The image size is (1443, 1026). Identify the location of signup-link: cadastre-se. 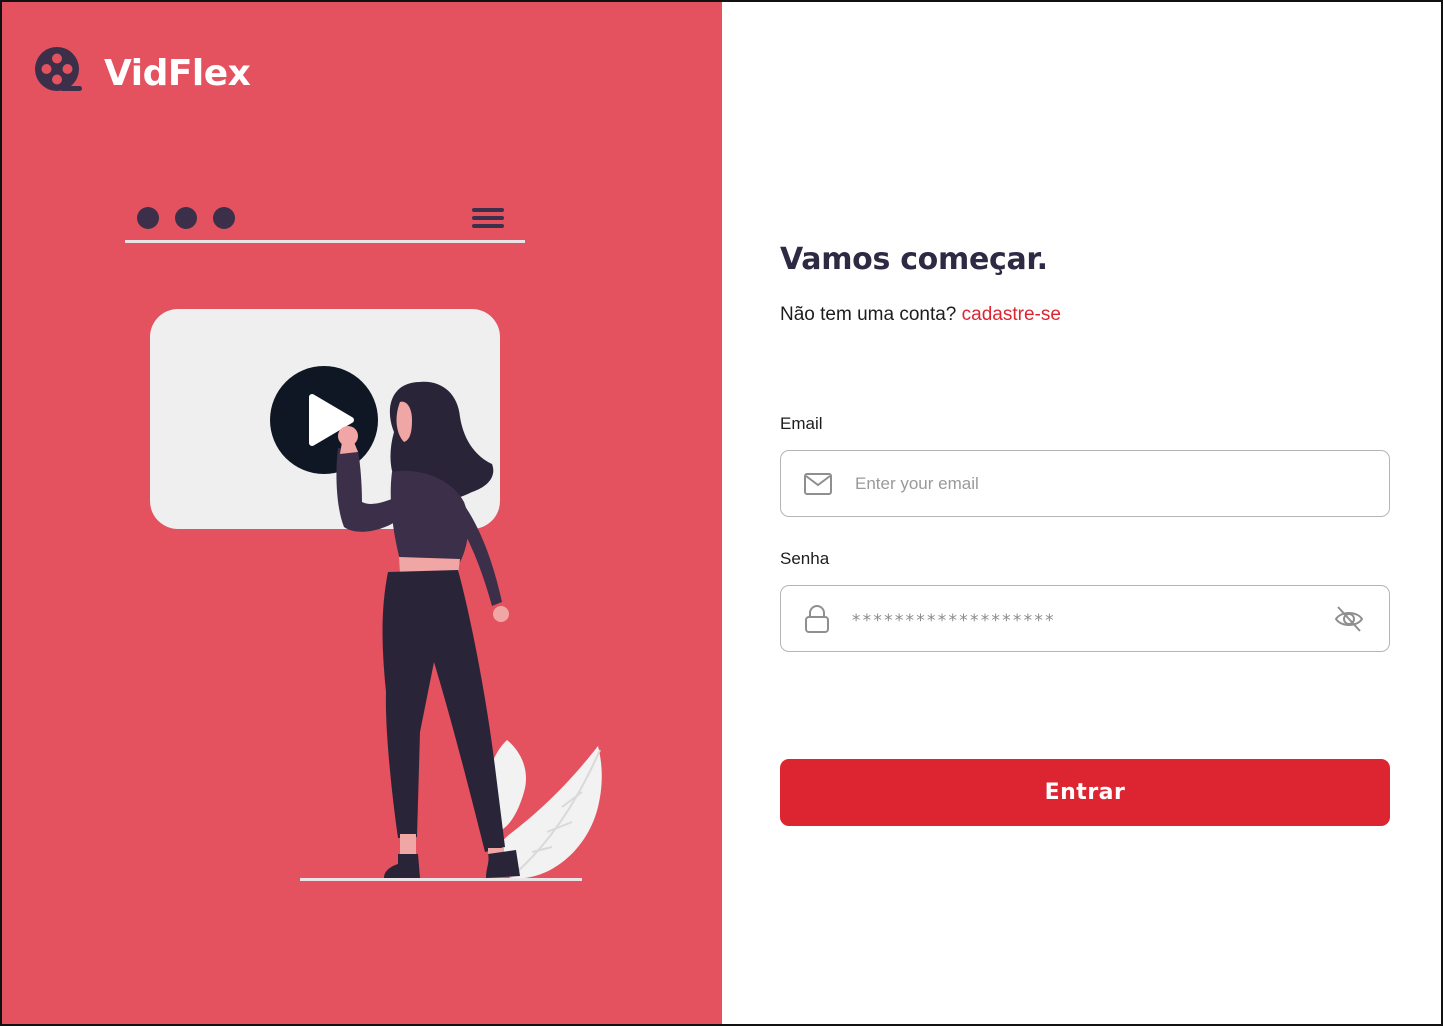
(1011, 314).